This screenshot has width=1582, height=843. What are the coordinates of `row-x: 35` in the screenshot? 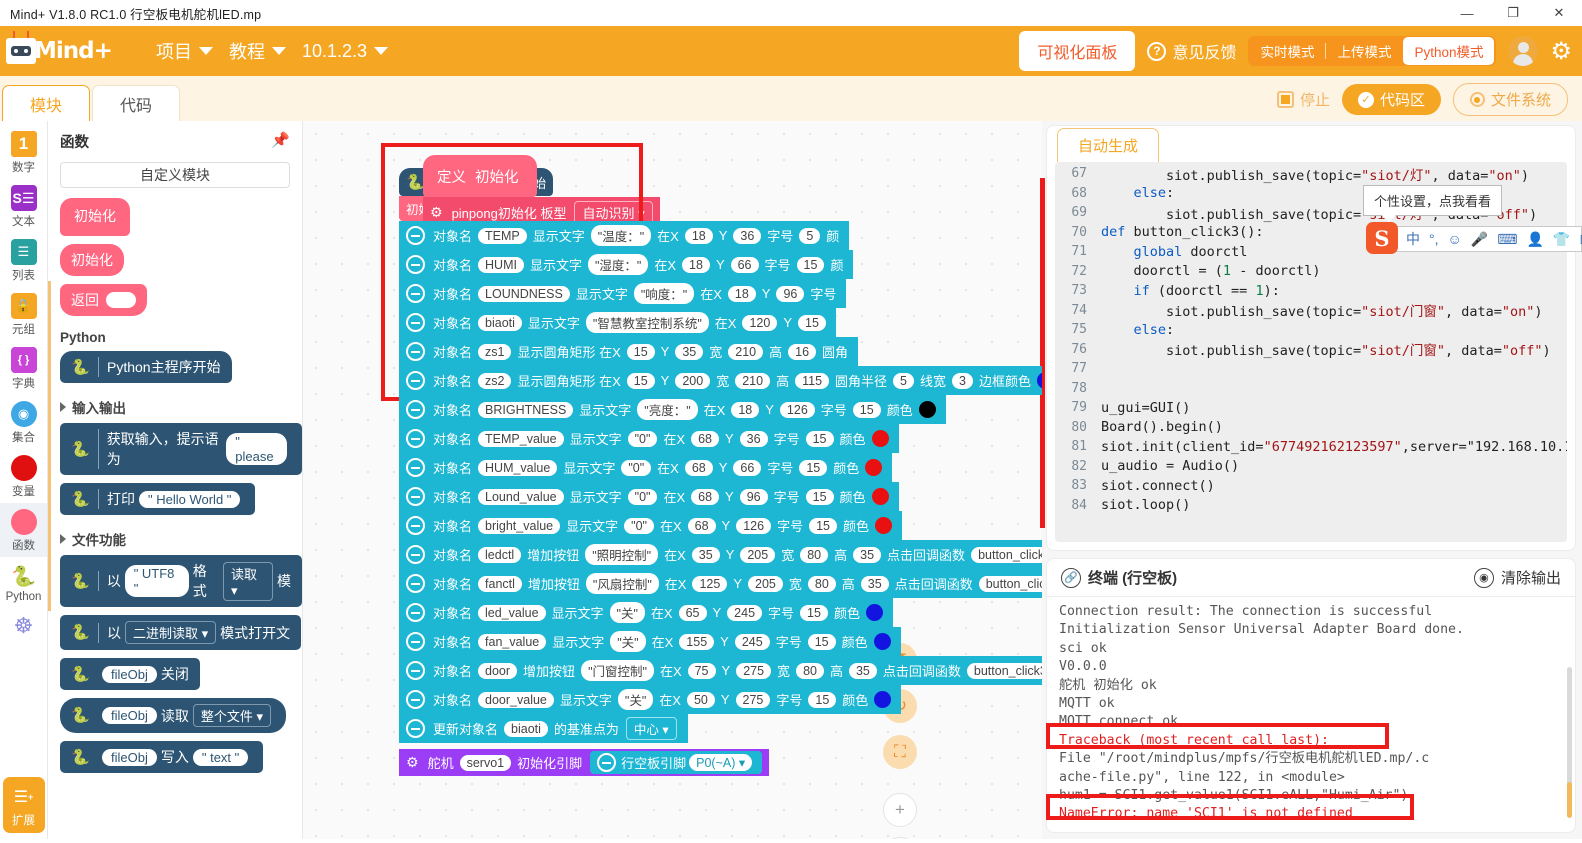 It's located at (705, 554).